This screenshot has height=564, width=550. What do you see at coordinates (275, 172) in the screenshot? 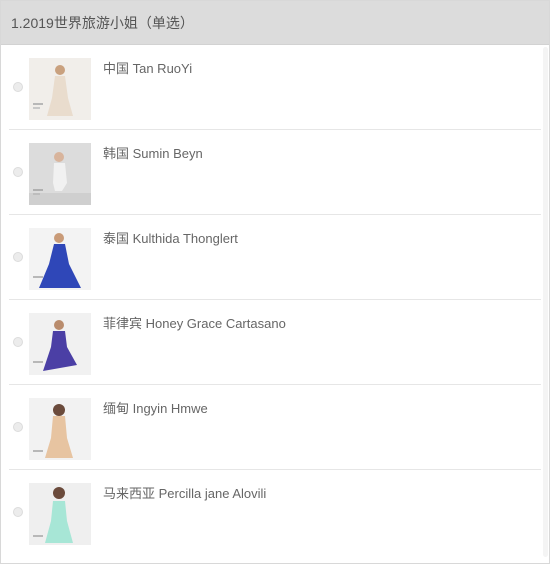
I see `option-row: 韩国 Sumin Beyn` at bounding box center [275, 172].